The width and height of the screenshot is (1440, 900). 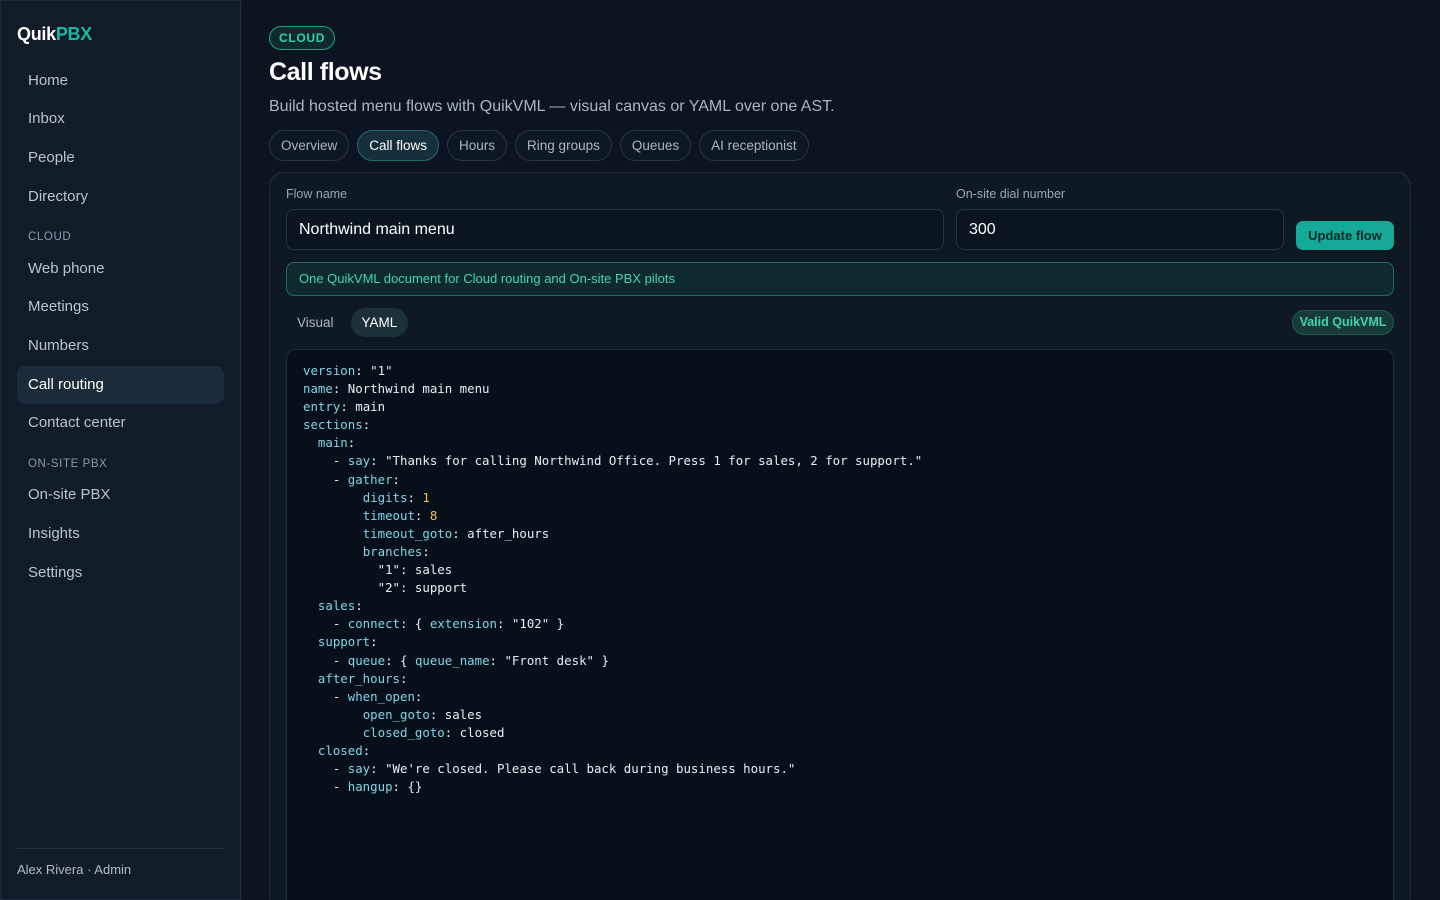 What do you see at coordinates (400, 515) in the screenshot?
I see `yaml-line: timeout: 8` at bounding box center [400, 515].